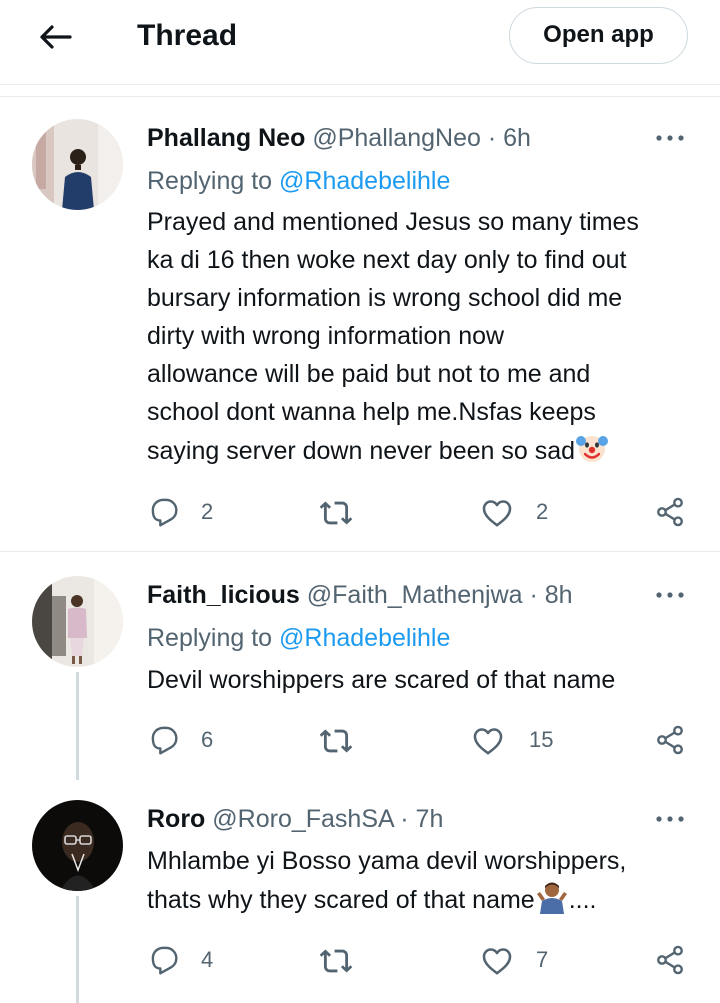 This screenshot has width=720, height=1003. What do you see at coordinates (552, 897) in the screenshot?
I see `person-shrugging-emoji` at bounding box center [552, 897].